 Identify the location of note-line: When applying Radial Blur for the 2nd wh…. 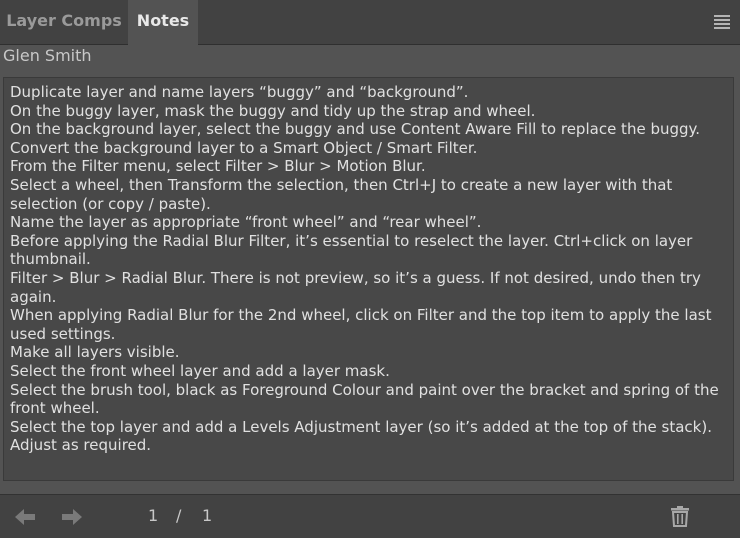
(361, 324).